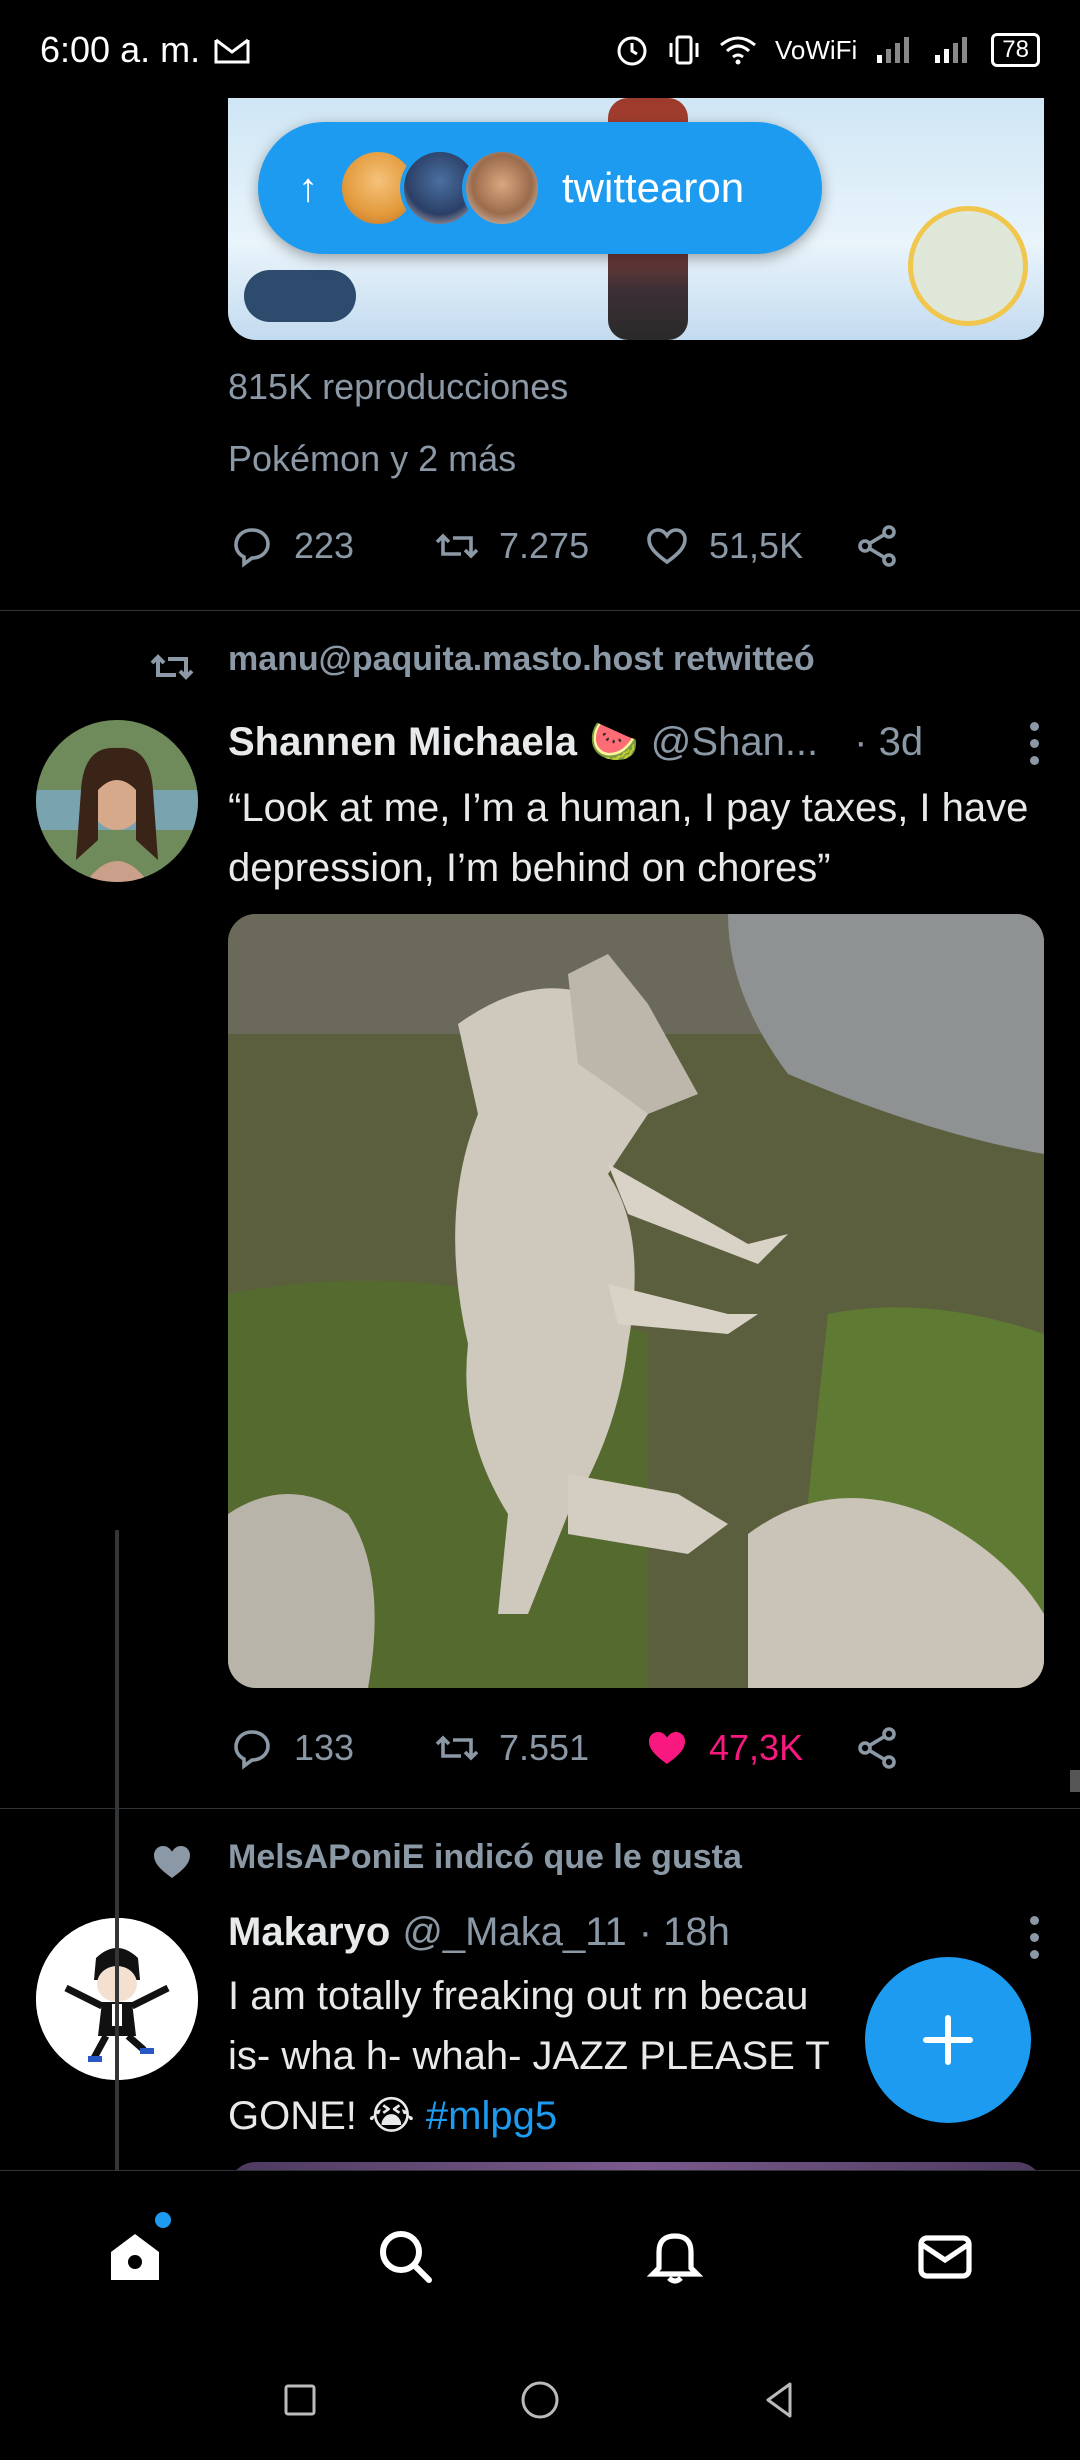  I want to click on retweet-context-icon, so click(172, 667).